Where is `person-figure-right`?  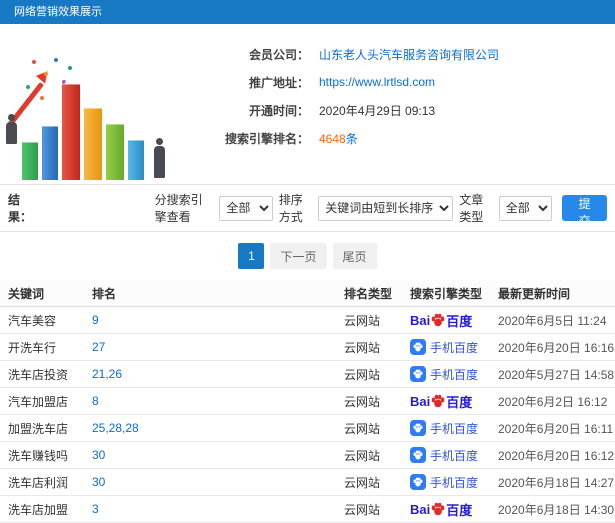 person-figure-right is located at coordinates (159, 158).